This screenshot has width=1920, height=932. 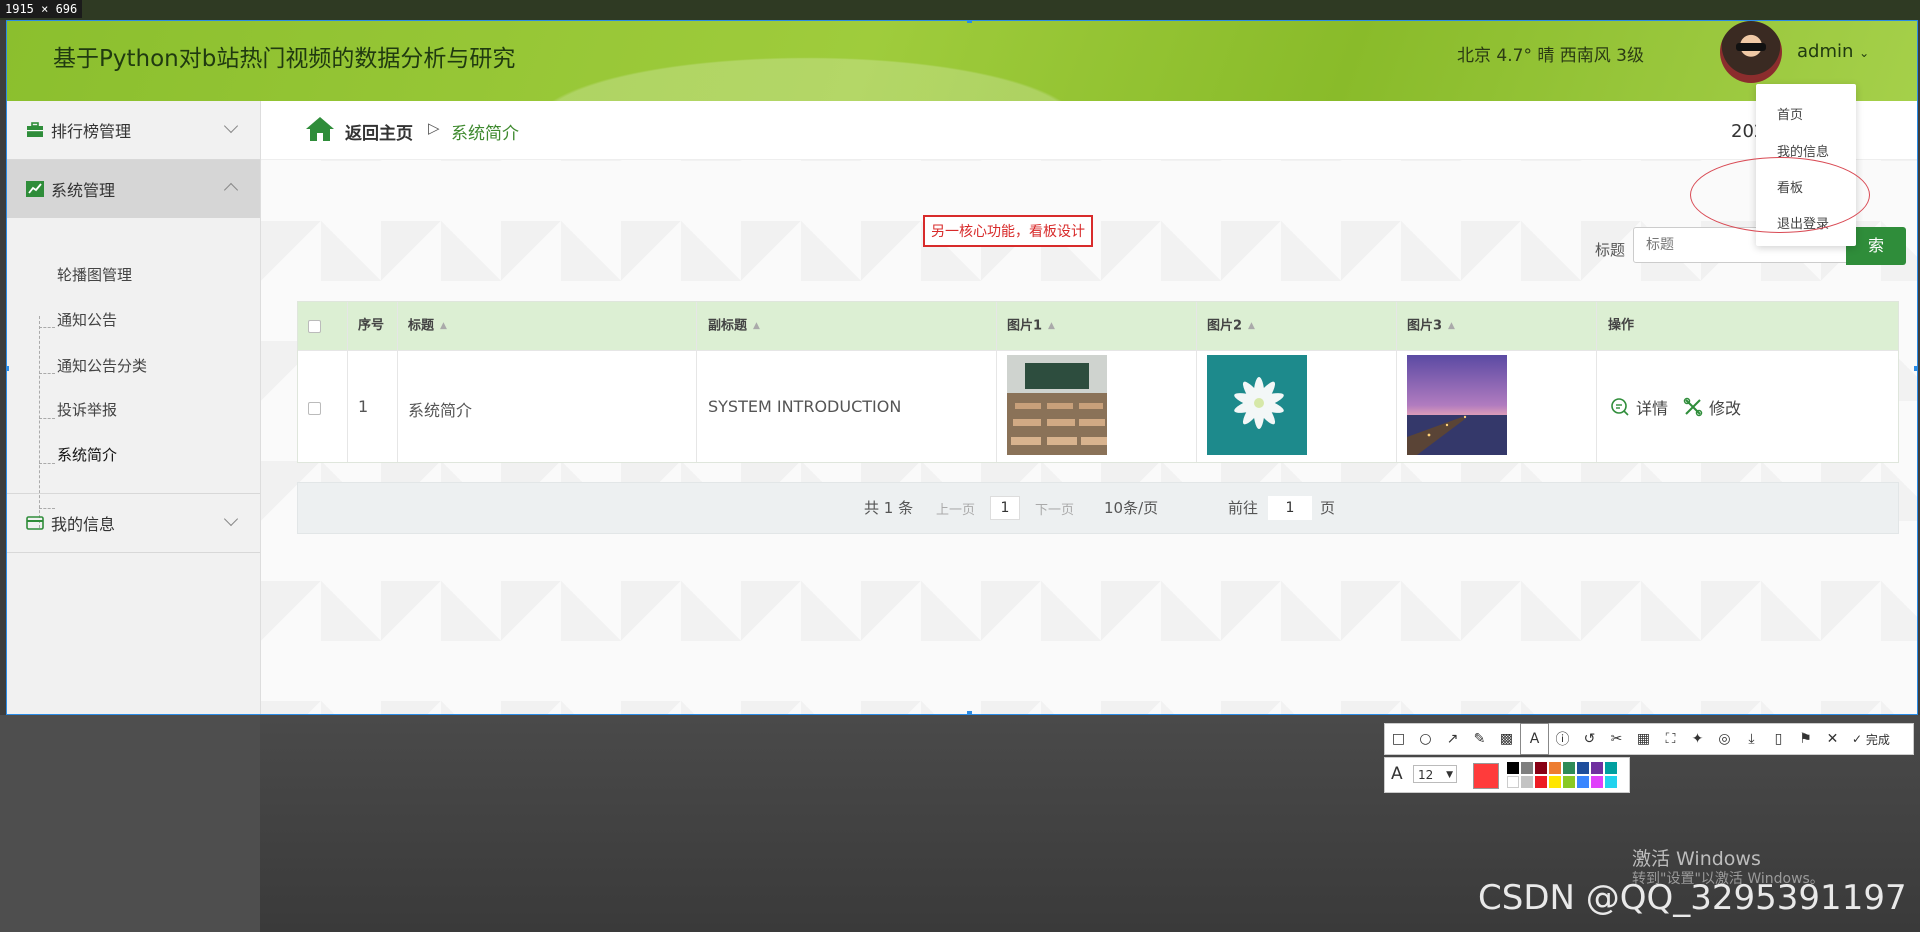 I want to click on pagination: 共 1 条 上一页 1 下一页 10条/页 前往 1 页, so click(x=1098, y=508).